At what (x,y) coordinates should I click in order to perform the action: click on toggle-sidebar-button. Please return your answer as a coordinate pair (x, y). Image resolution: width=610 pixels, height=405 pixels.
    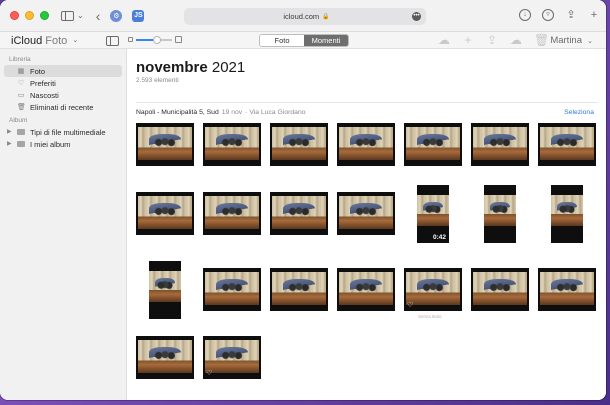
    Looking at the image, I should click on (112, 41).